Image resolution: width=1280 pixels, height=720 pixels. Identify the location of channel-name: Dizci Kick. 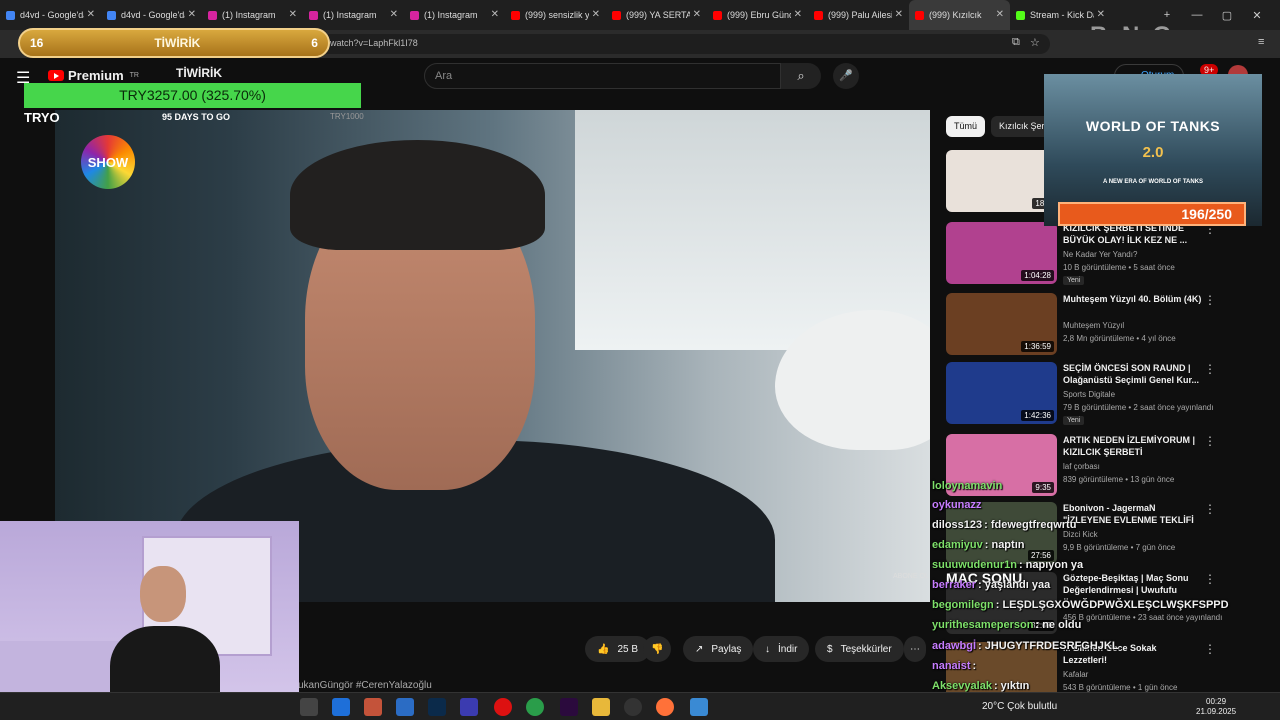
(1080, 534).